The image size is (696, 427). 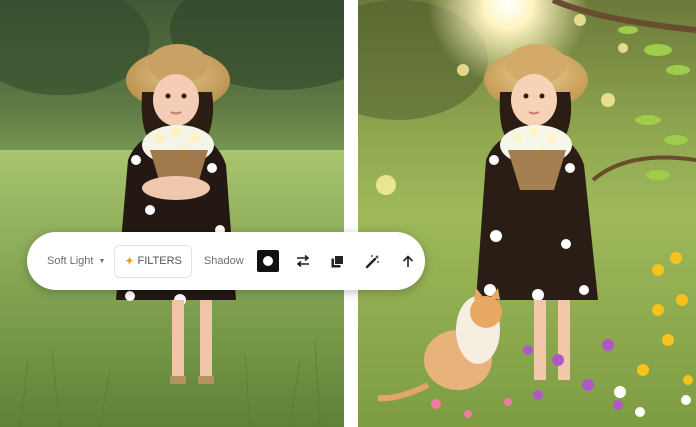 I want to click on shadow-color-swatch, so click(x=267, y=261).